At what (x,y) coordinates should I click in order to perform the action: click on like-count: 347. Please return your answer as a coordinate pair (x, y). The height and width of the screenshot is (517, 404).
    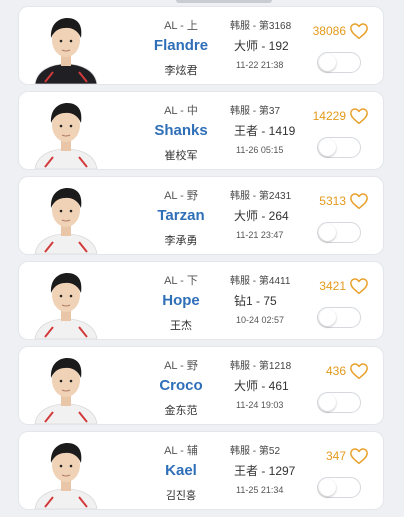
    Looking at the image, I should click on (335, 456).